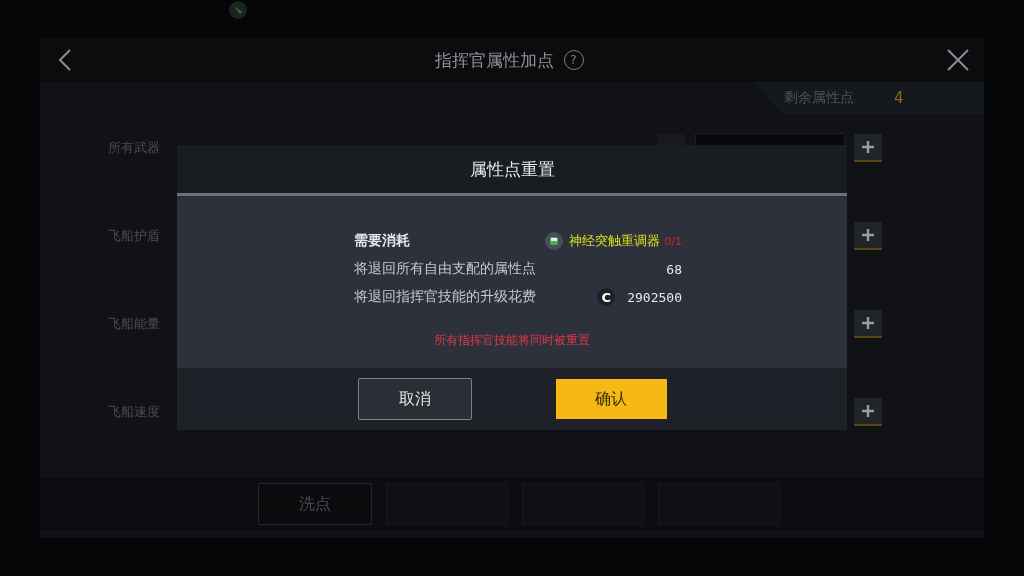 This screenshot has height=576, width=1024. Describe the element at coordinates (382, 241) in the screenshot. I see `cost-label: 需要消耗` at that location.